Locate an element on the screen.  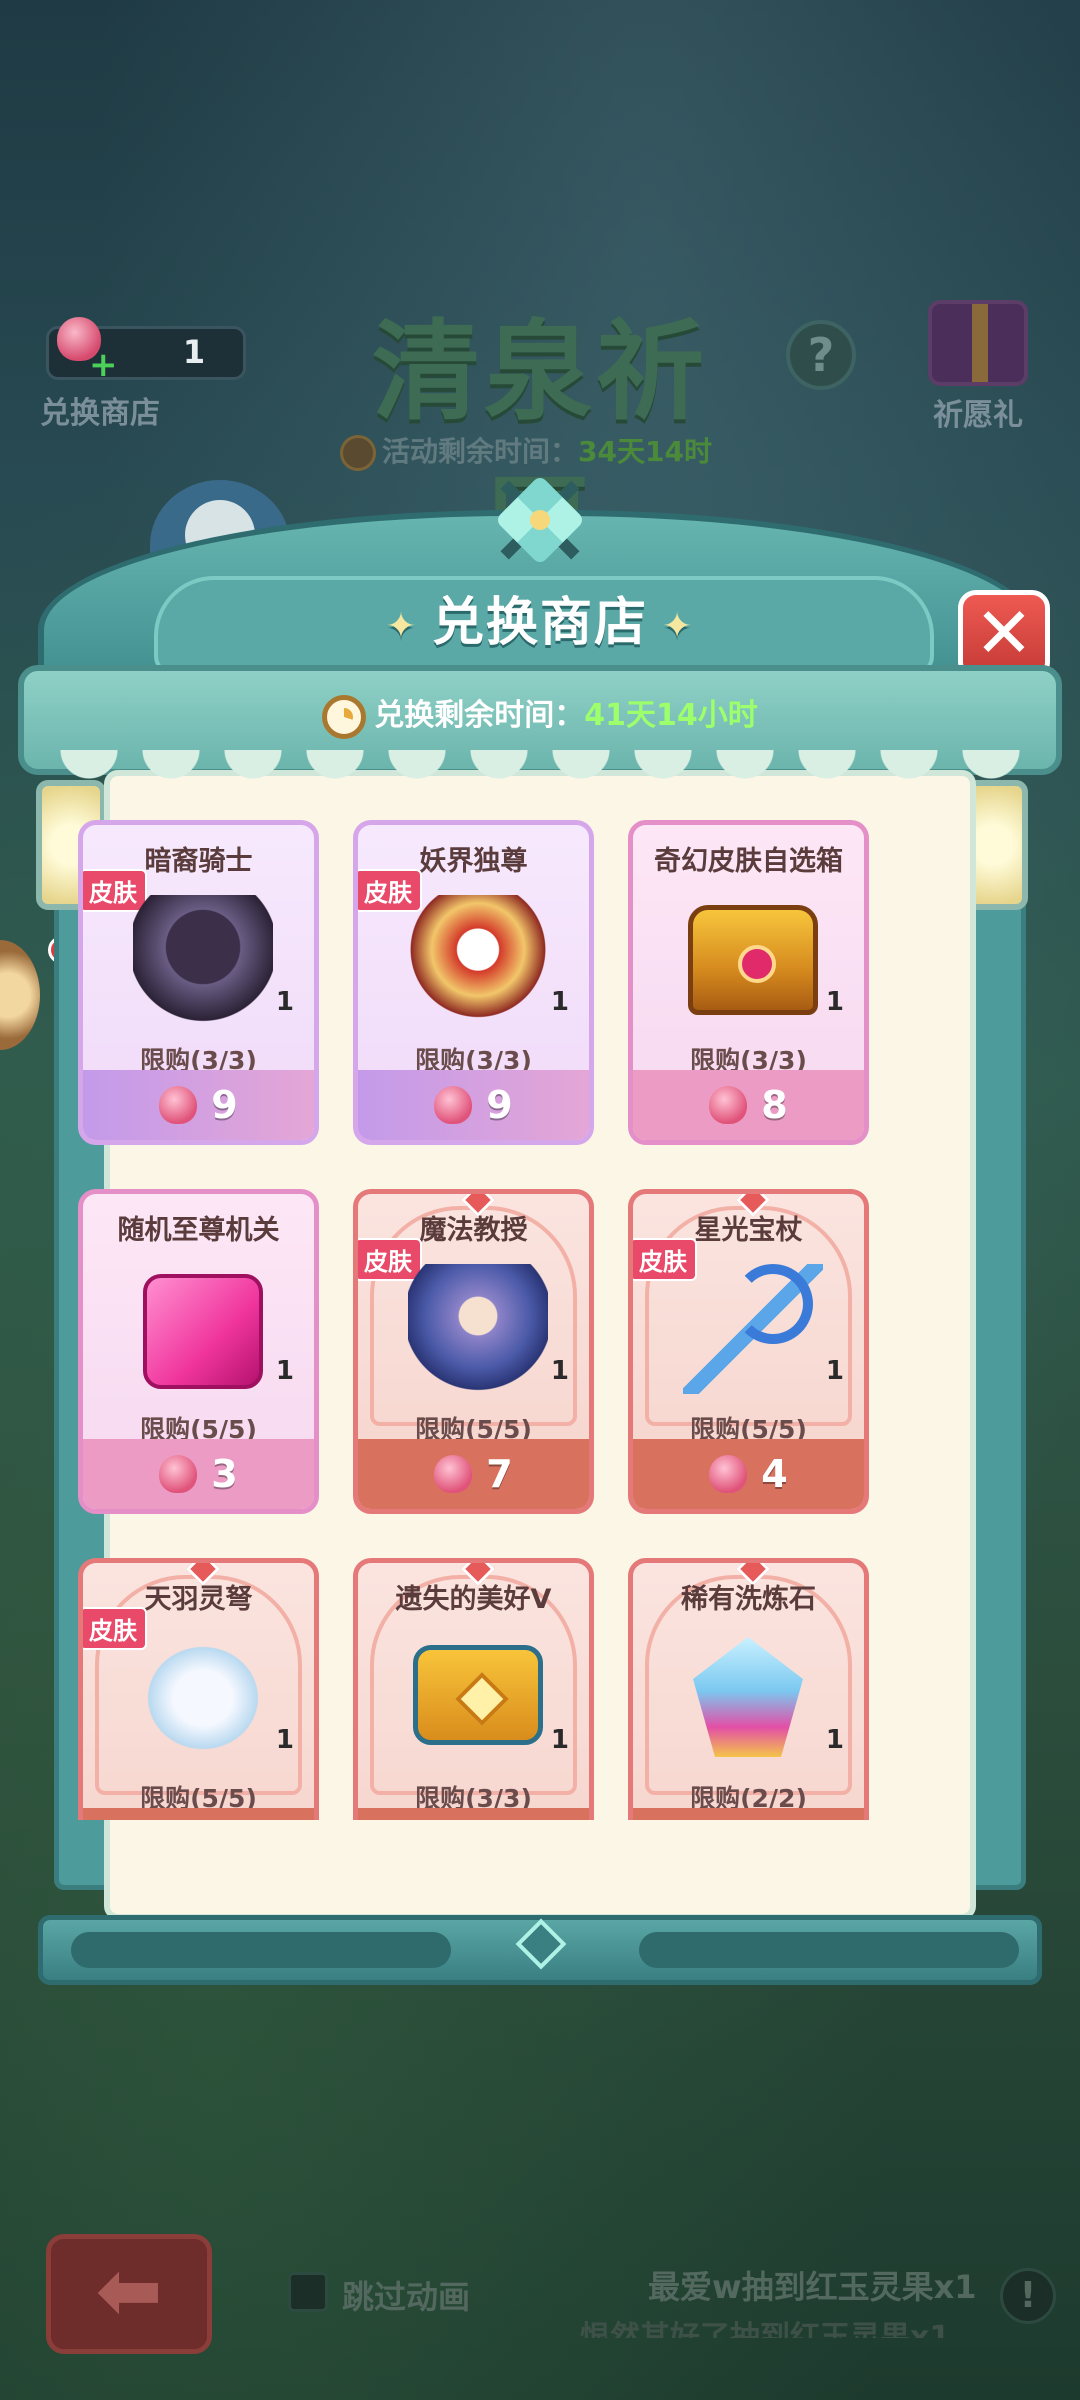
awning-scallop is located at coordinates (540, 780).